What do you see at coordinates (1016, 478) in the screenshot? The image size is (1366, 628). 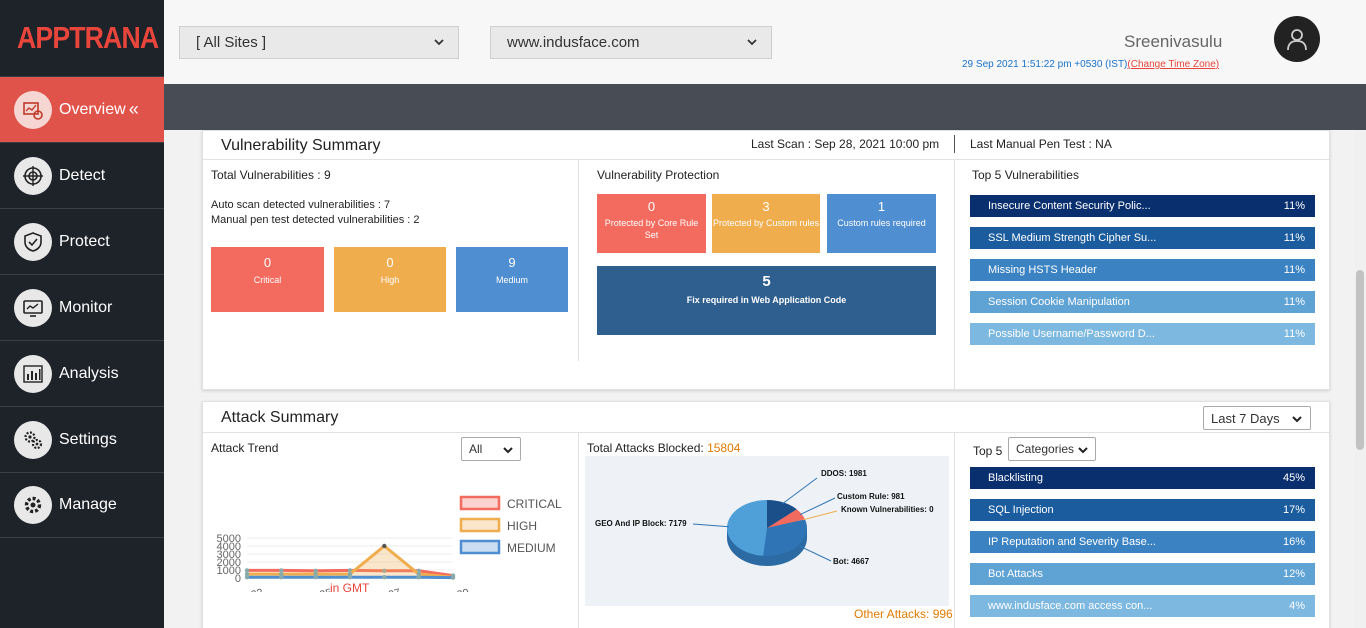 I see `top-attack-label: Blacklisting` at bounding box center [1016, 478].